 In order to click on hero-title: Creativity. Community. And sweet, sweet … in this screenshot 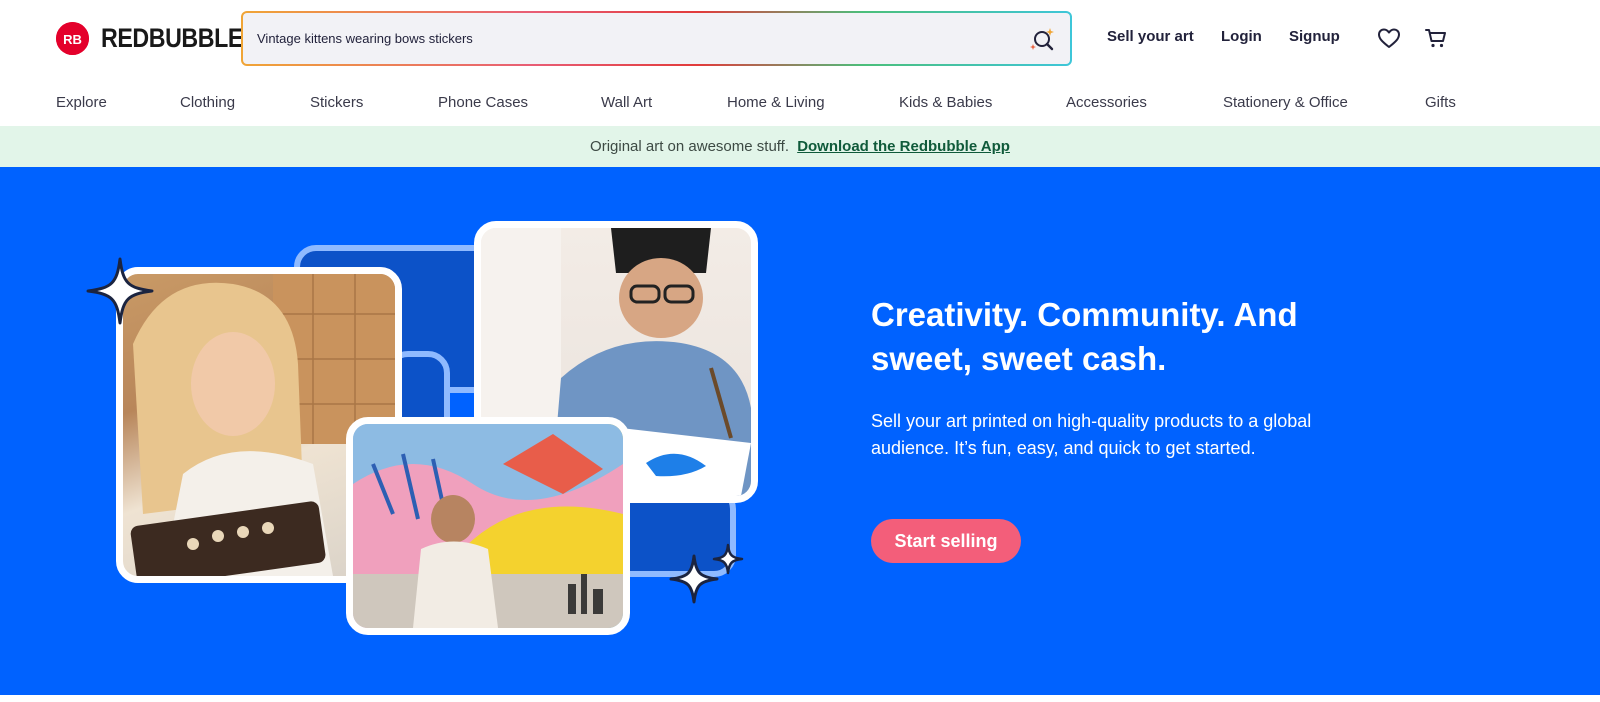, I will do `click(1084, 336)`.